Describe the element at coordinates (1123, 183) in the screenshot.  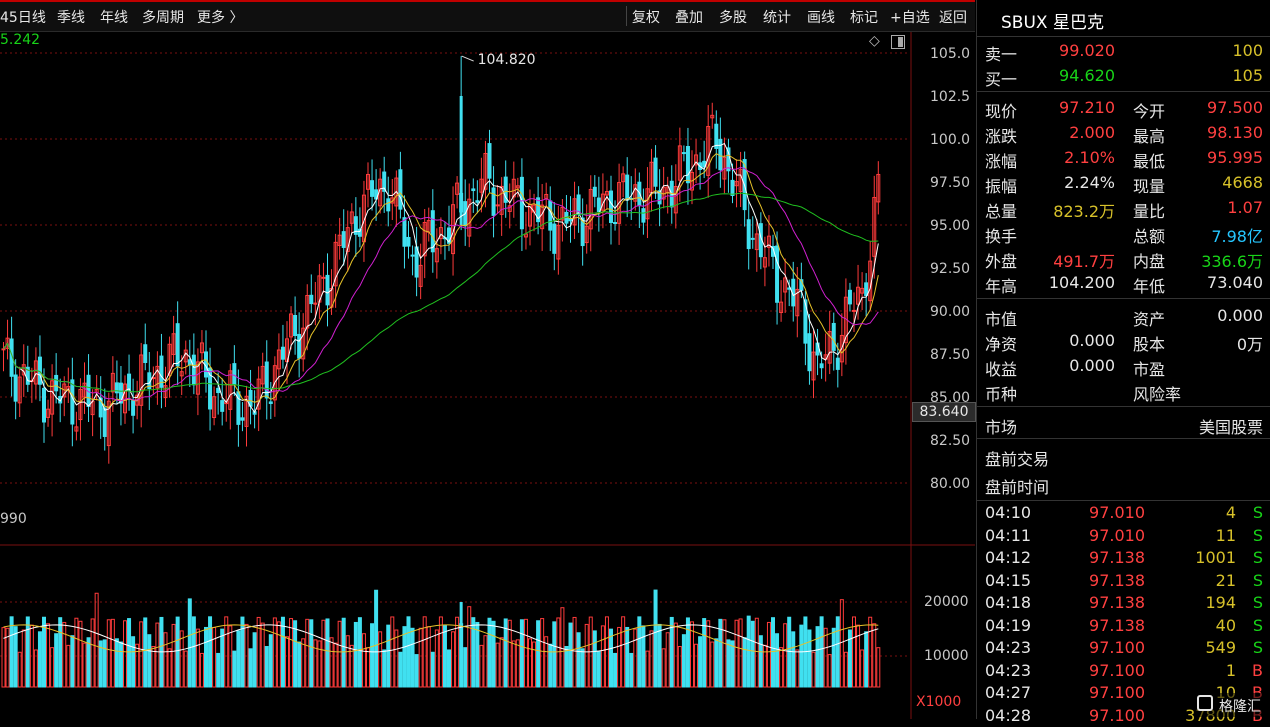
I see `quote-row: 振幅 2.24% 现量 4668` at that location.